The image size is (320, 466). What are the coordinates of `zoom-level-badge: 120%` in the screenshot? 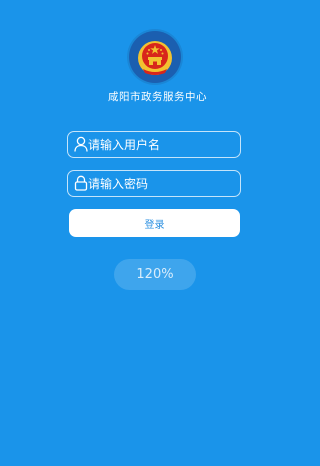 It's located at (155, 274).